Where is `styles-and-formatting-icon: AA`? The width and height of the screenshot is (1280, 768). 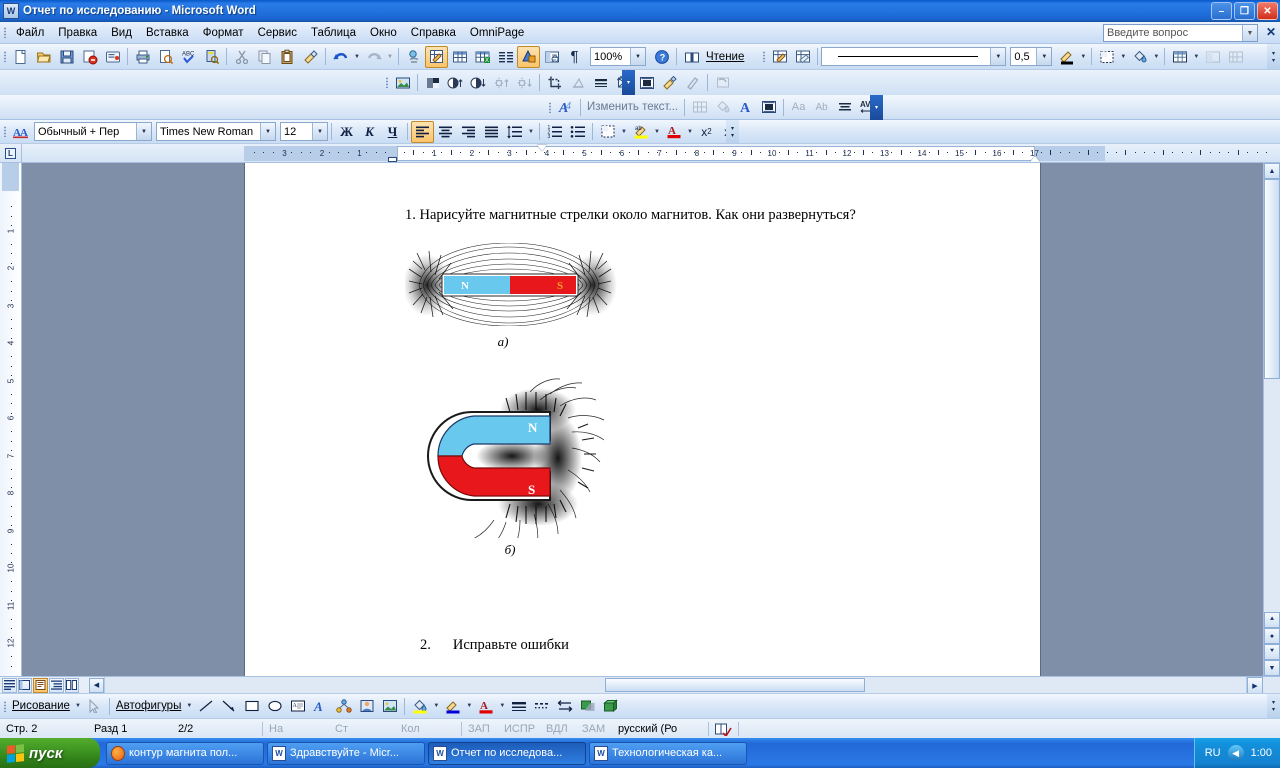
styles-and-formatting-icon: AA is located at coordinates (20, 132).